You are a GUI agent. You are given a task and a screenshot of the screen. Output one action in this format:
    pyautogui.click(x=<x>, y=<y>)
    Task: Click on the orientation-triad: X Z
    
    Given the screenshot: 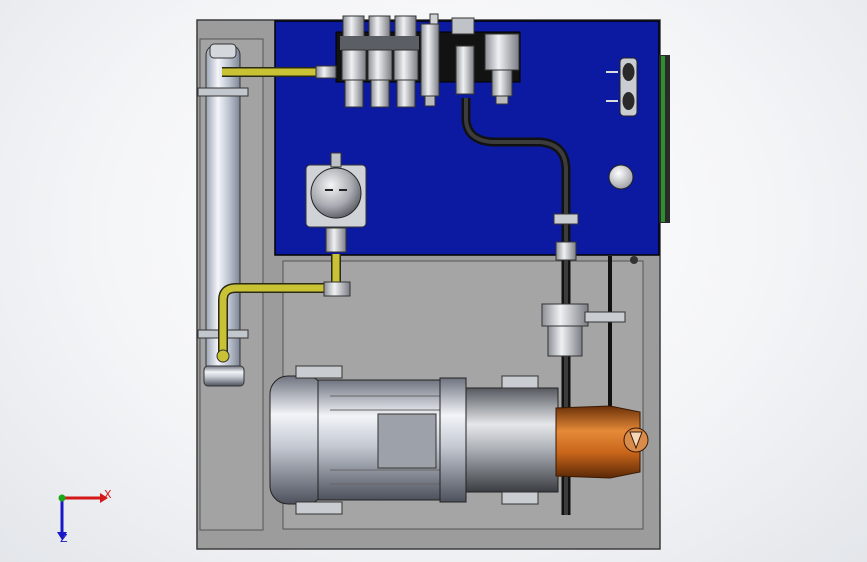 What is the action you would take?
    pyautogui.click(x=84, y=516)
    